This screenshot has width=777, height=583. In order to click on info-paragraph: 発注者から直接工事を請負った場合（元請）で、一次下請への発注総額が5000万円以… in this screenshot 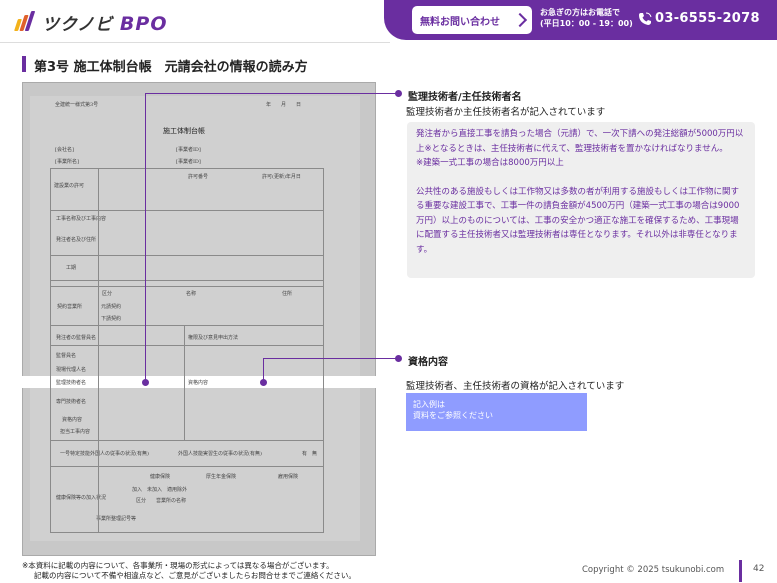, I will do `click(580, 141)`.